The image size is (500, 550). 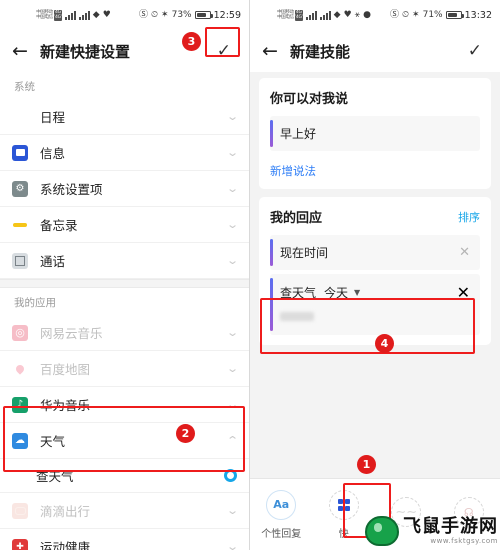 What do you see at coordinates (382, 531) in the screenshot?
I see `mouse-logo-icon` at bounding box center [382, 531].